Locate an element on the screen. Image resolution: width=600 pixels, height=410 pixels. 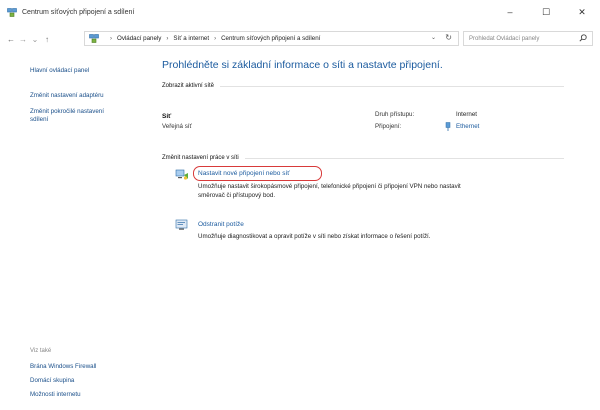
minimize-button: – is located at coordinates (510, 12).